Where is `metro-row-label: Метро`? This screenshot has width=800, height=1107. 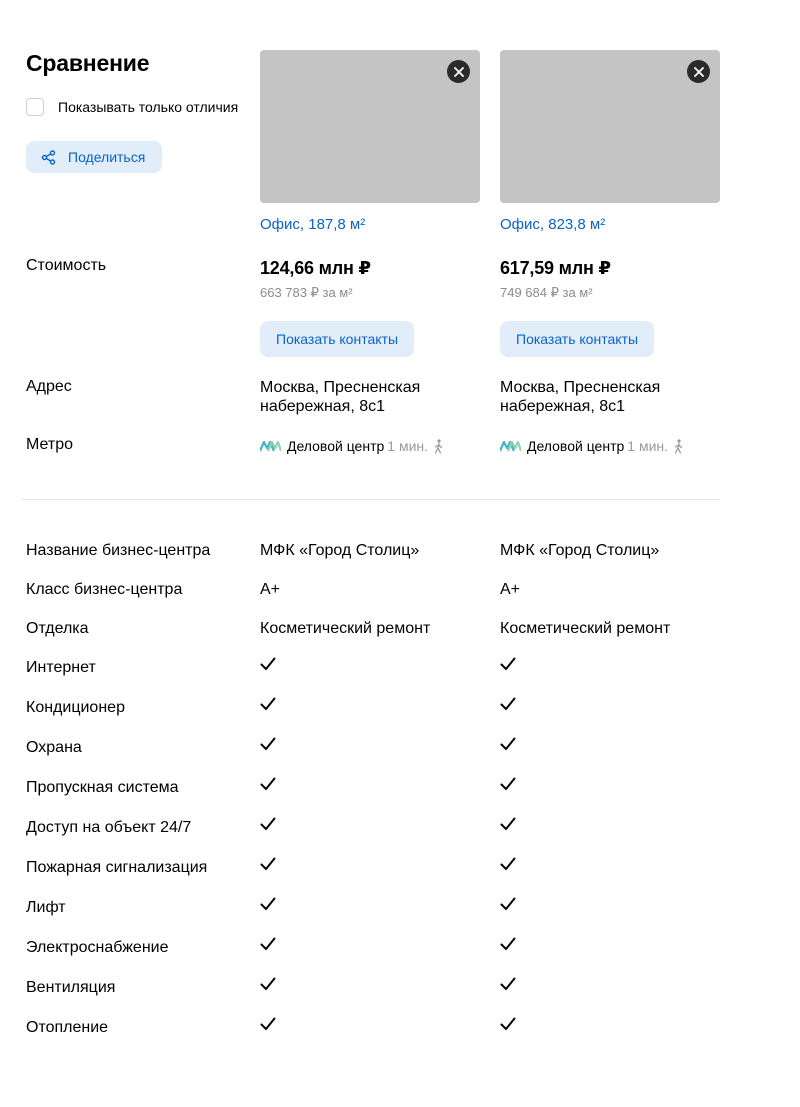 metro-row-label: Метро is located at coordinates (49, 444).